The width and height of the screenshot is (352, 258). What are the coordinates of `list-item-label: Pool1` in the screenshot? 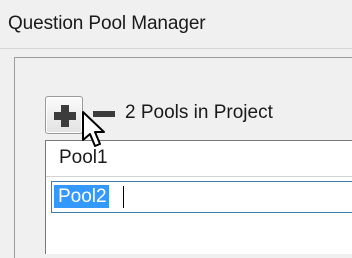 It's located at (83, 157).